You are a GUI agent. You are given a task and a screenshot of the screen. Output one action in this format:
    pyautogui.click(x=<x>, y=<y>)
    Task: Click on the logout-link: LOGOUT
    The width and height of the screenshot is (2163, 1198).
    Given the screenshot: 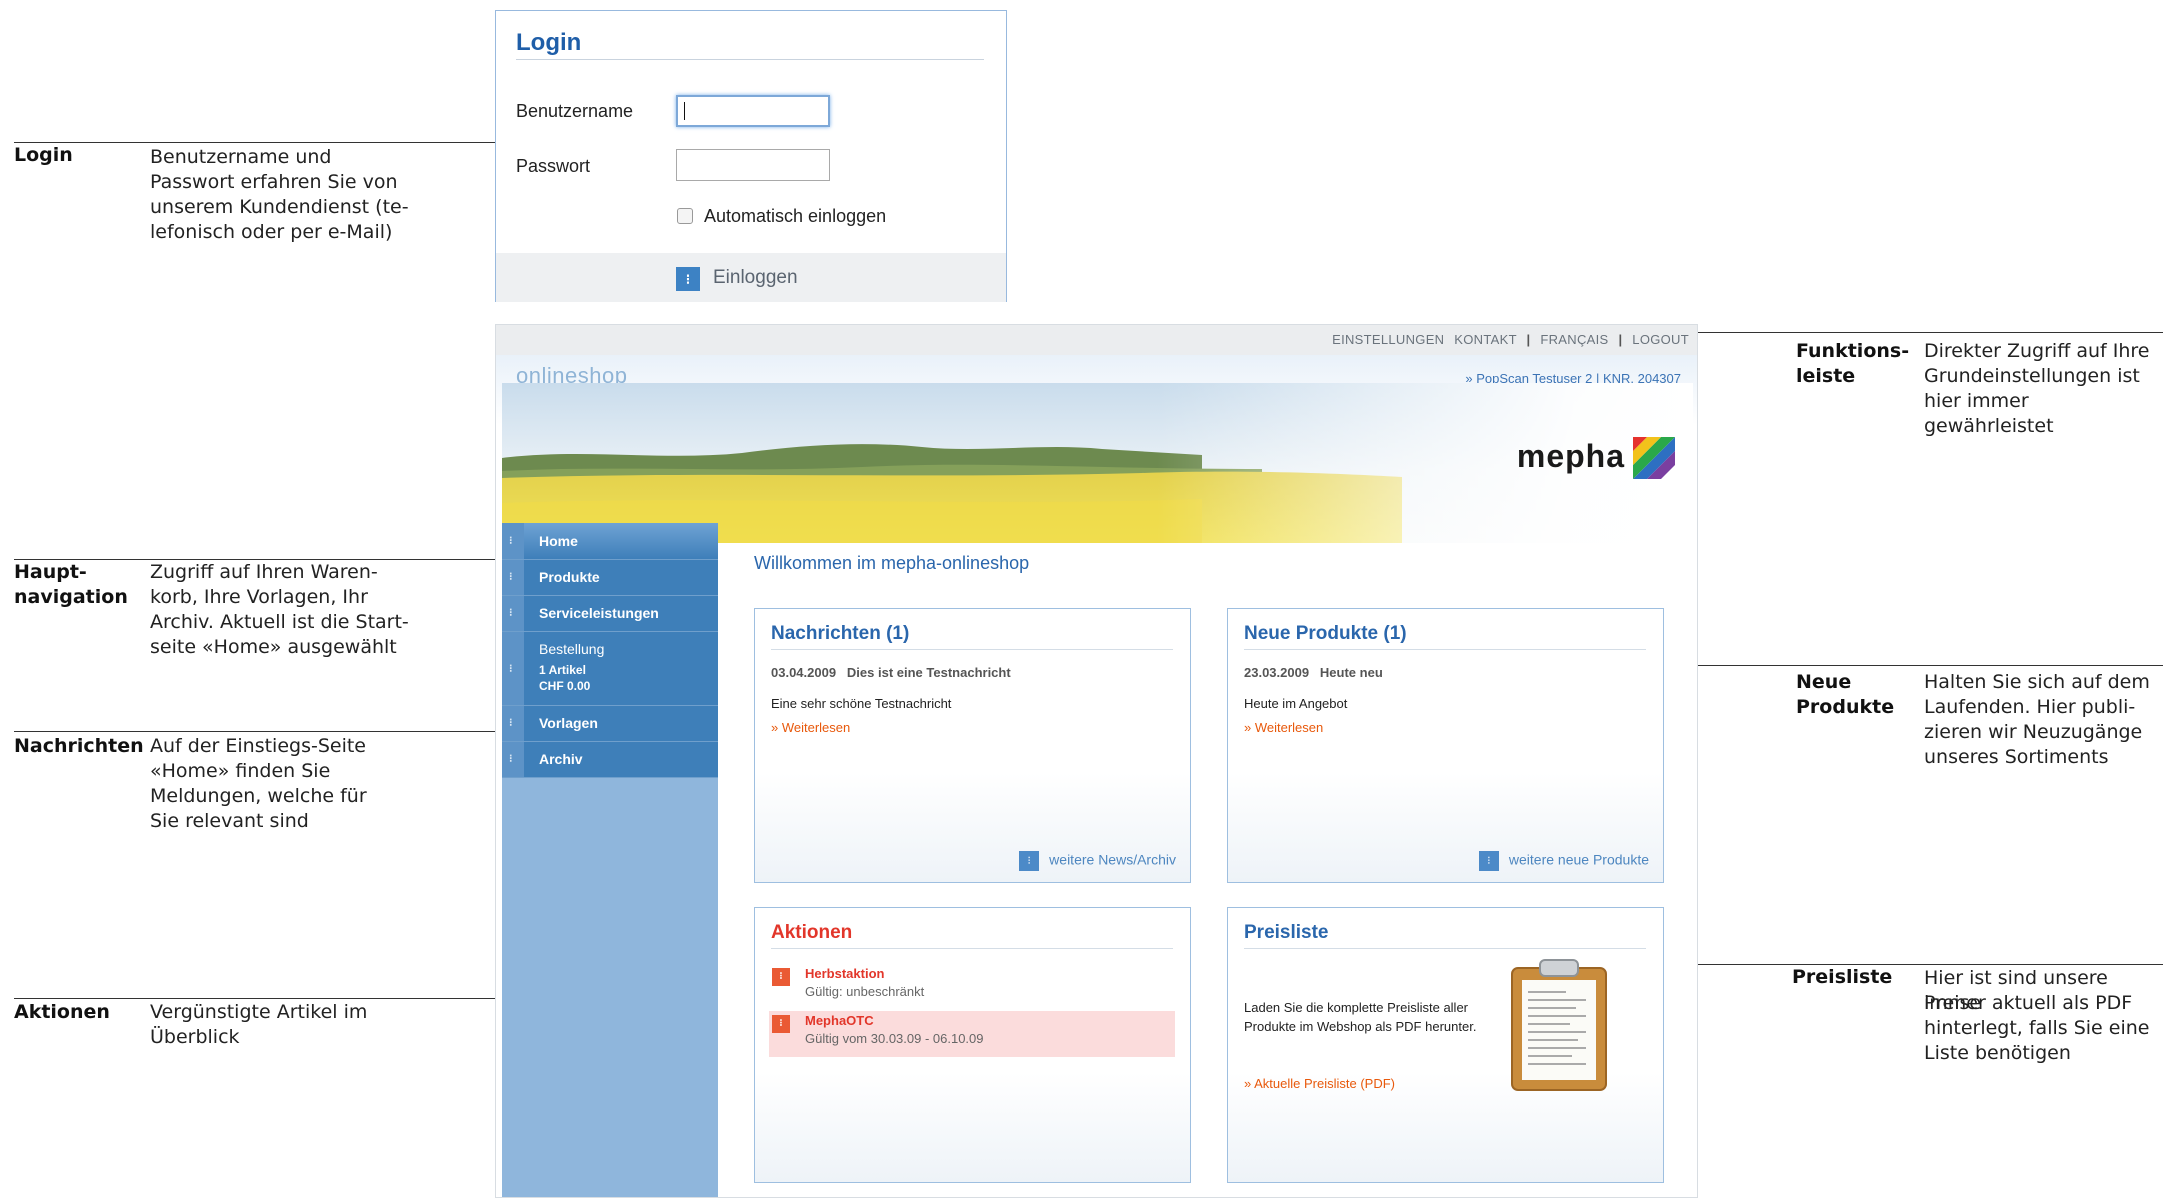 What is the action you would take?
    pyautogui.click(x=1660, y=339)
    